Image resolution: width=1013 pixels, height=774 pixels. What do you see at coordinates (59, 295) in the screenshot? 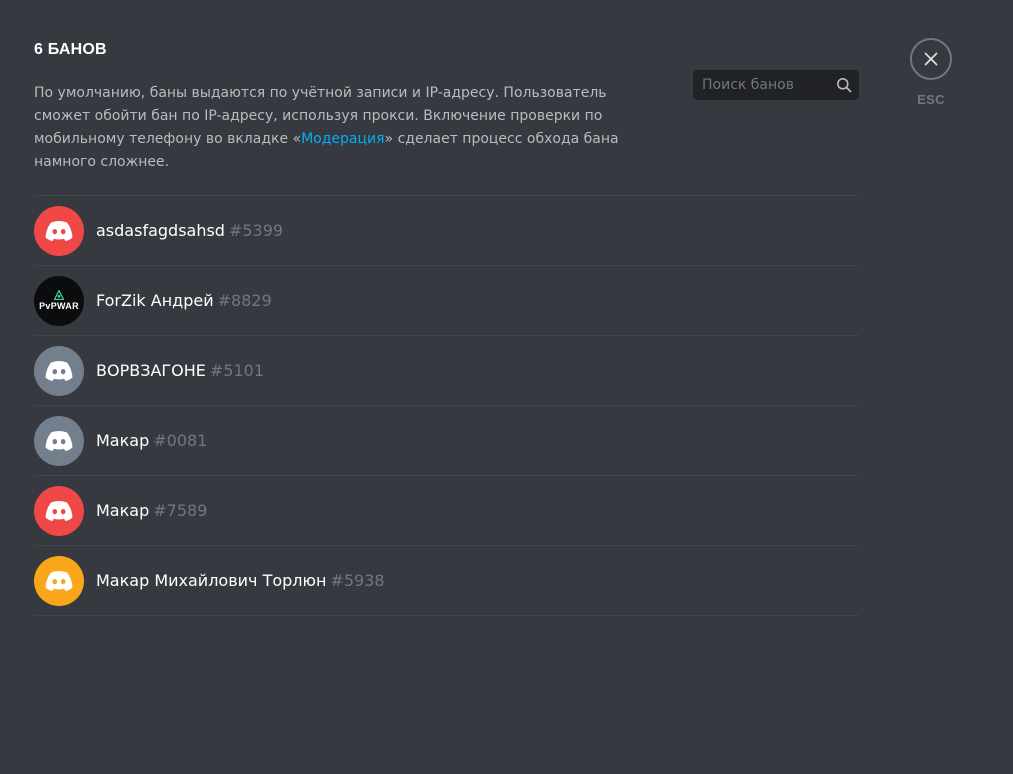
I see `pvpwar-emblem-icon` at bounding box center [59, 295].